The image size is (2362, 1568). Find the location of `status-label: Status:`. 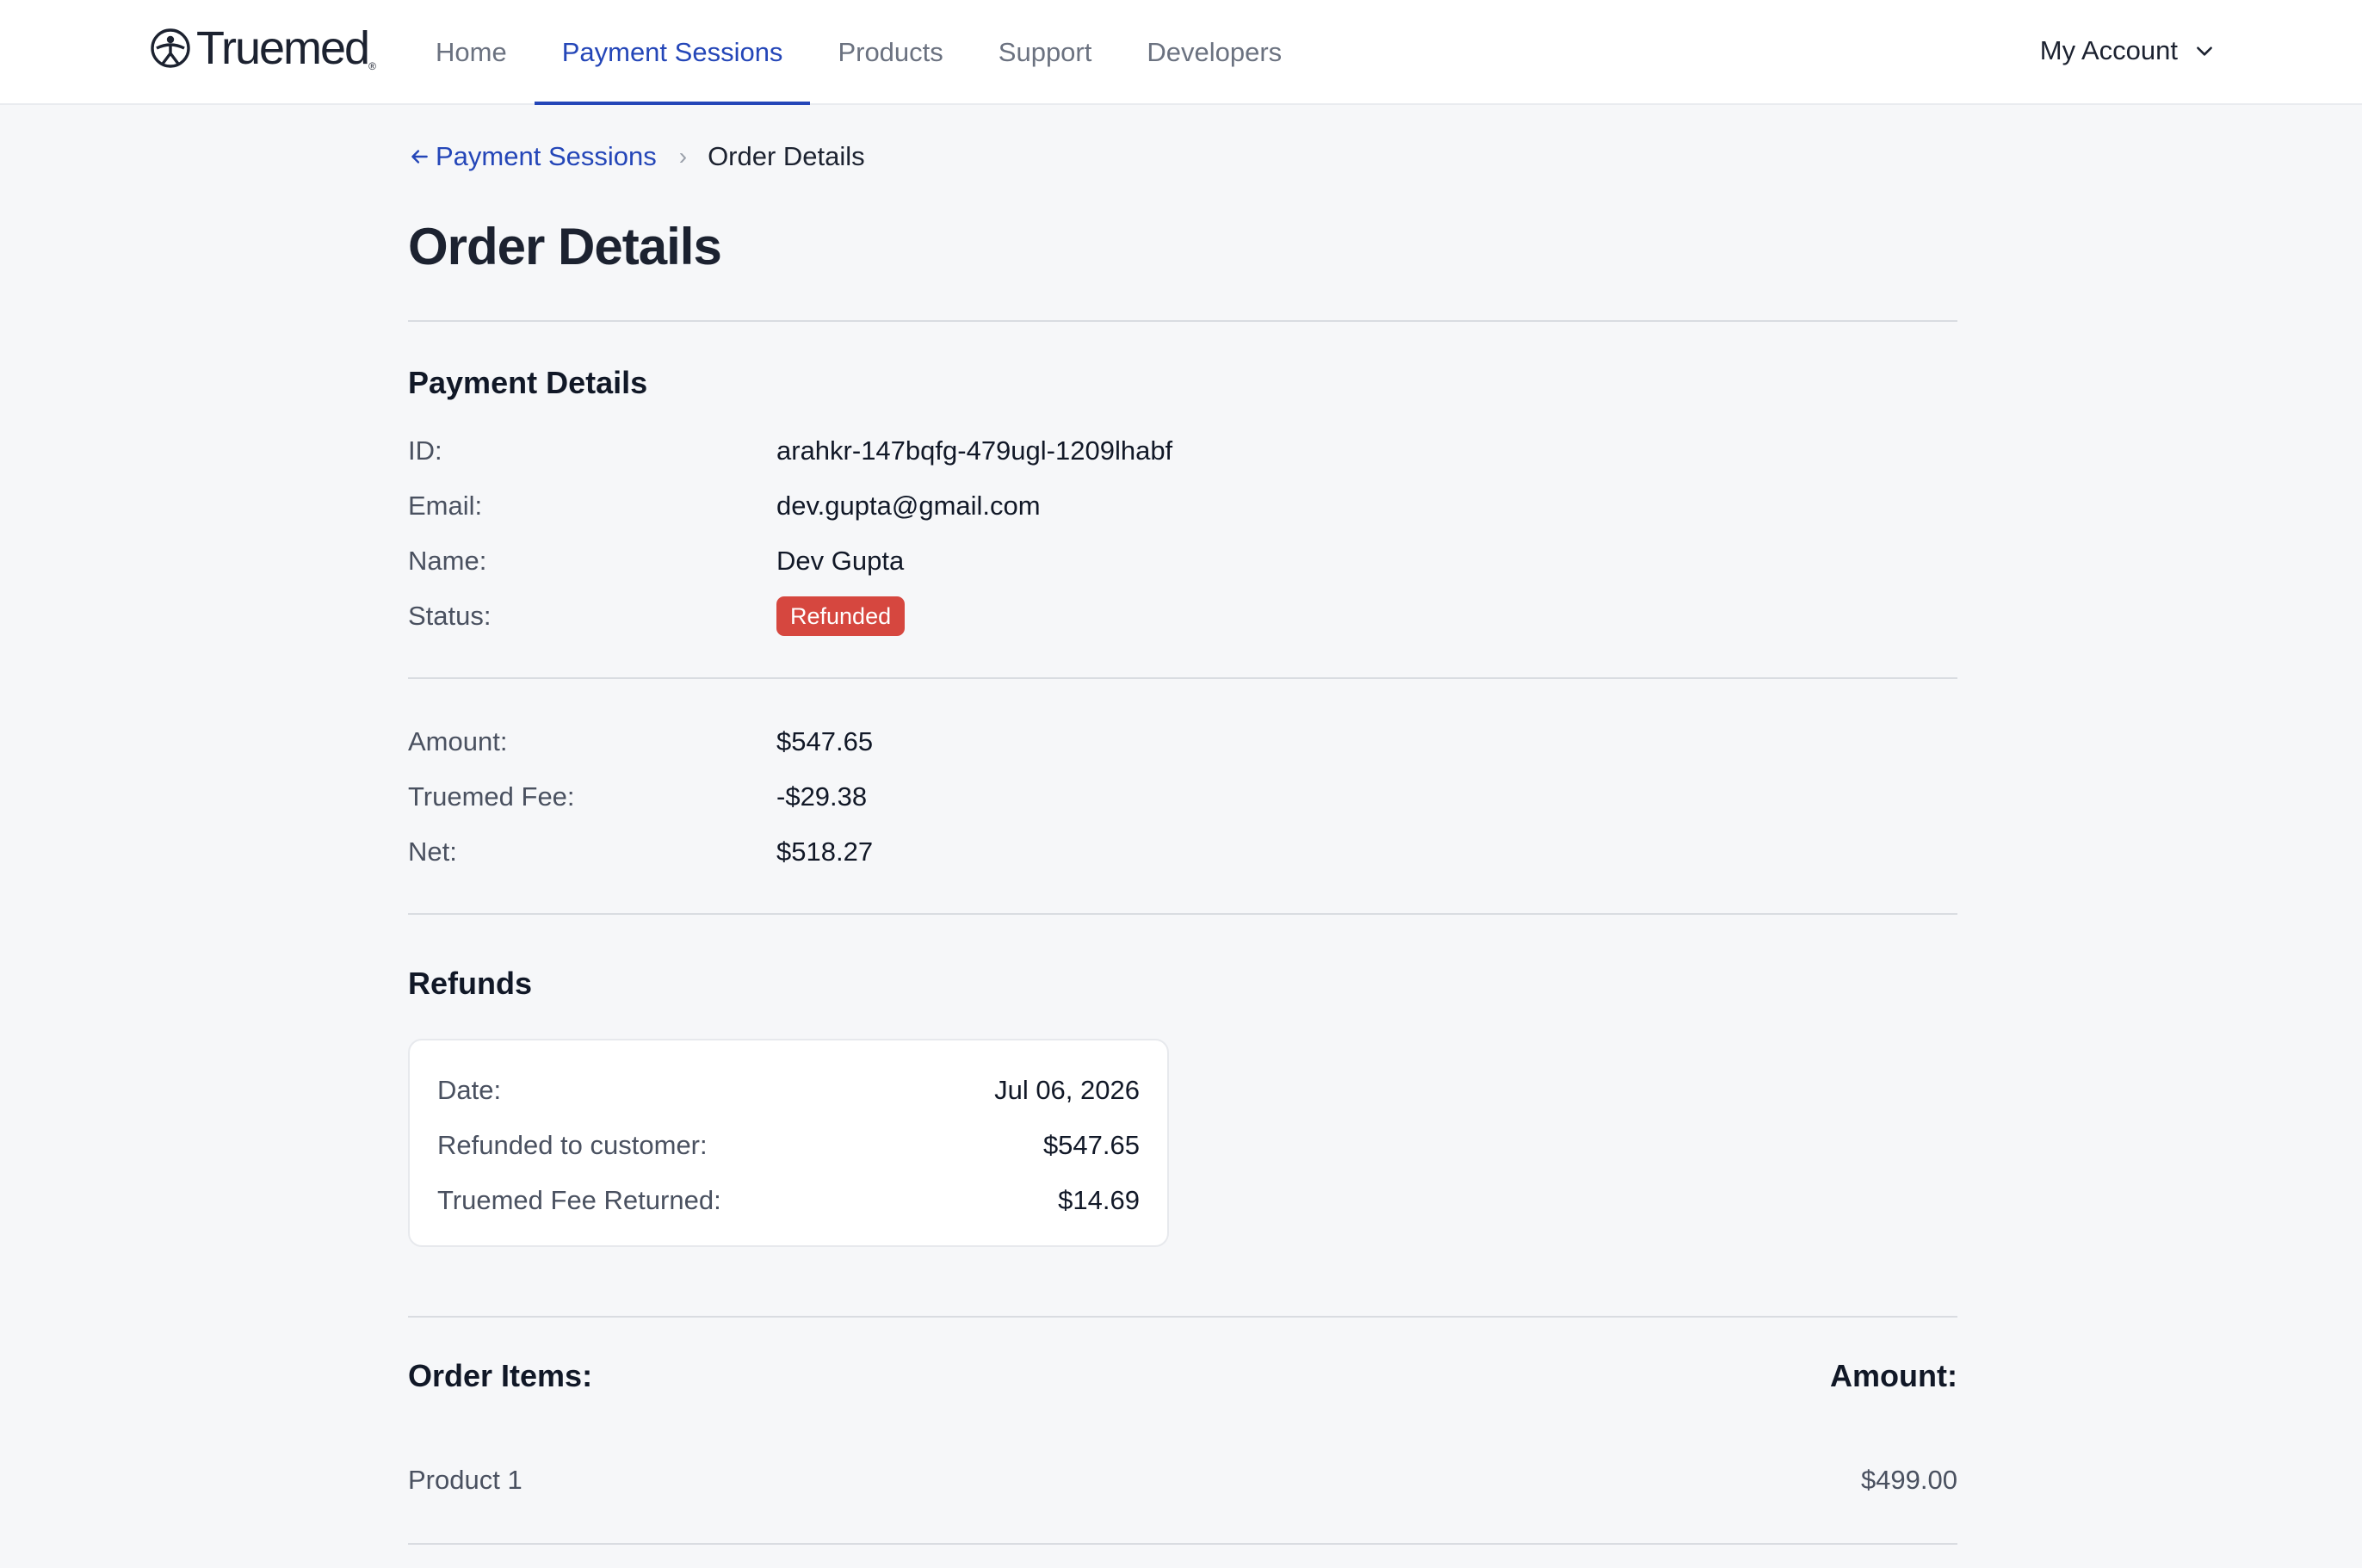

status-label: Status: is located at coordinates (450, 616).